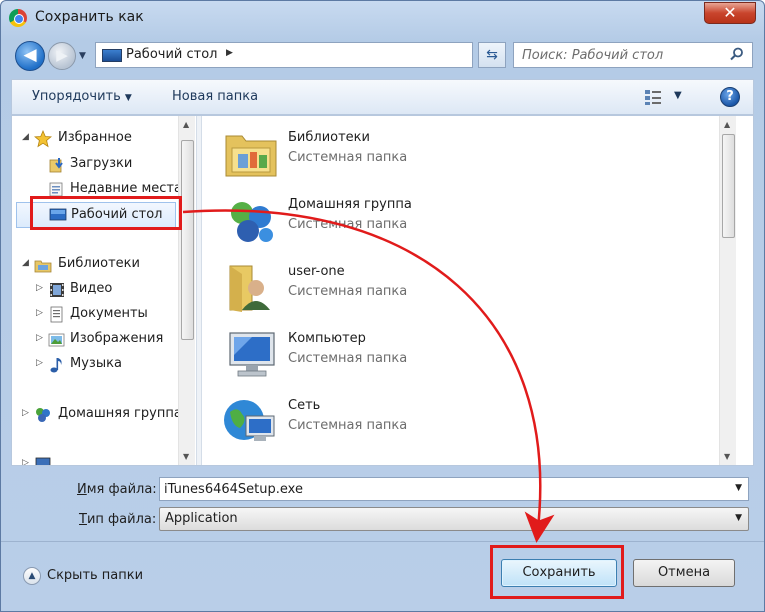 This screenshot has width=765, height=612. Describe the element at coordinates (382, 97) in the screenshot. I see `command-bar: Упорядочить ▼ Новая папка ▼ ?` at that location.